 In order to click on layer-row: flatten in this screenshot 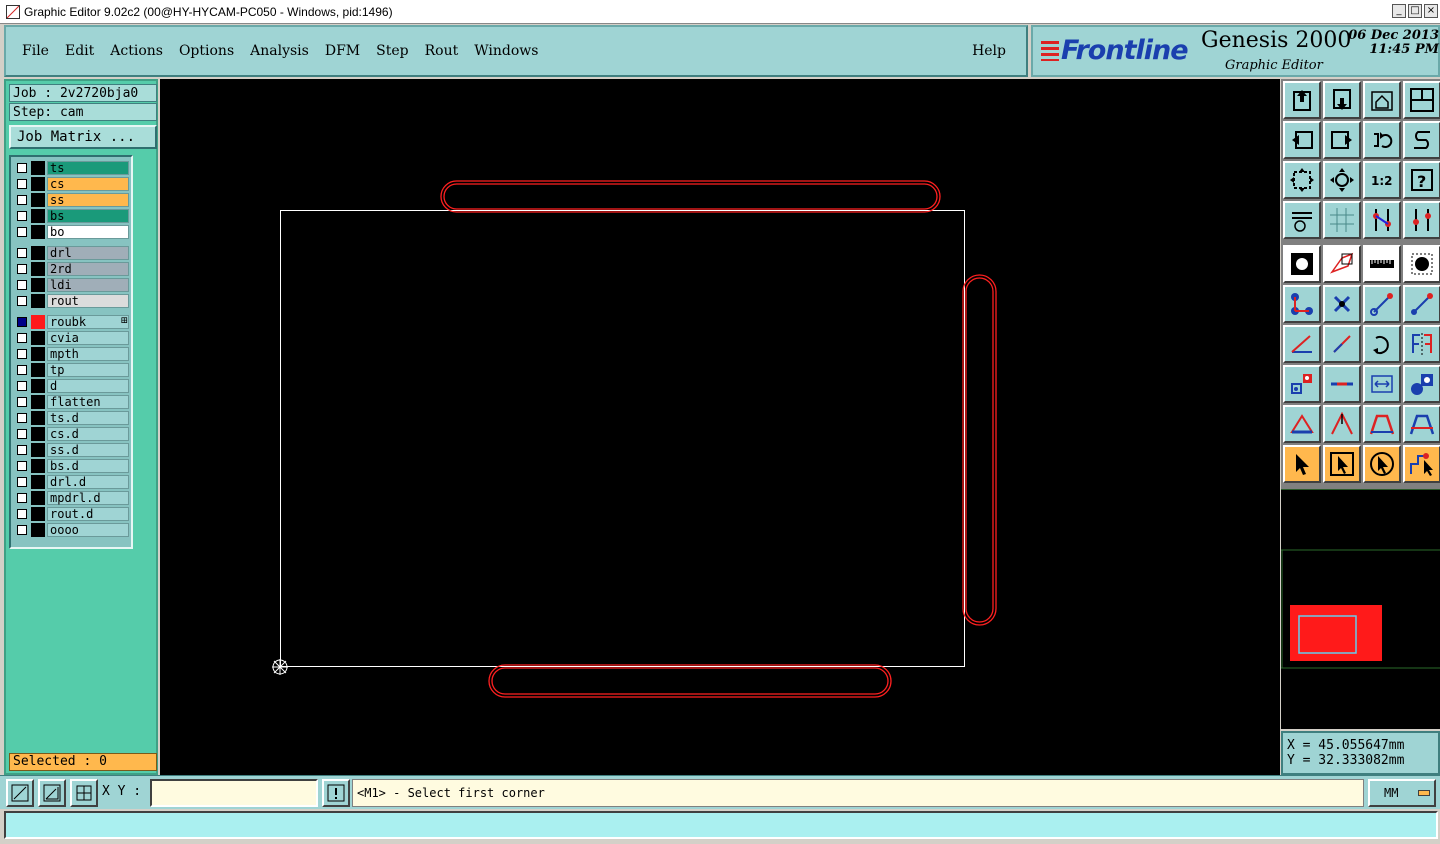, I will do `click(71, 402)`.